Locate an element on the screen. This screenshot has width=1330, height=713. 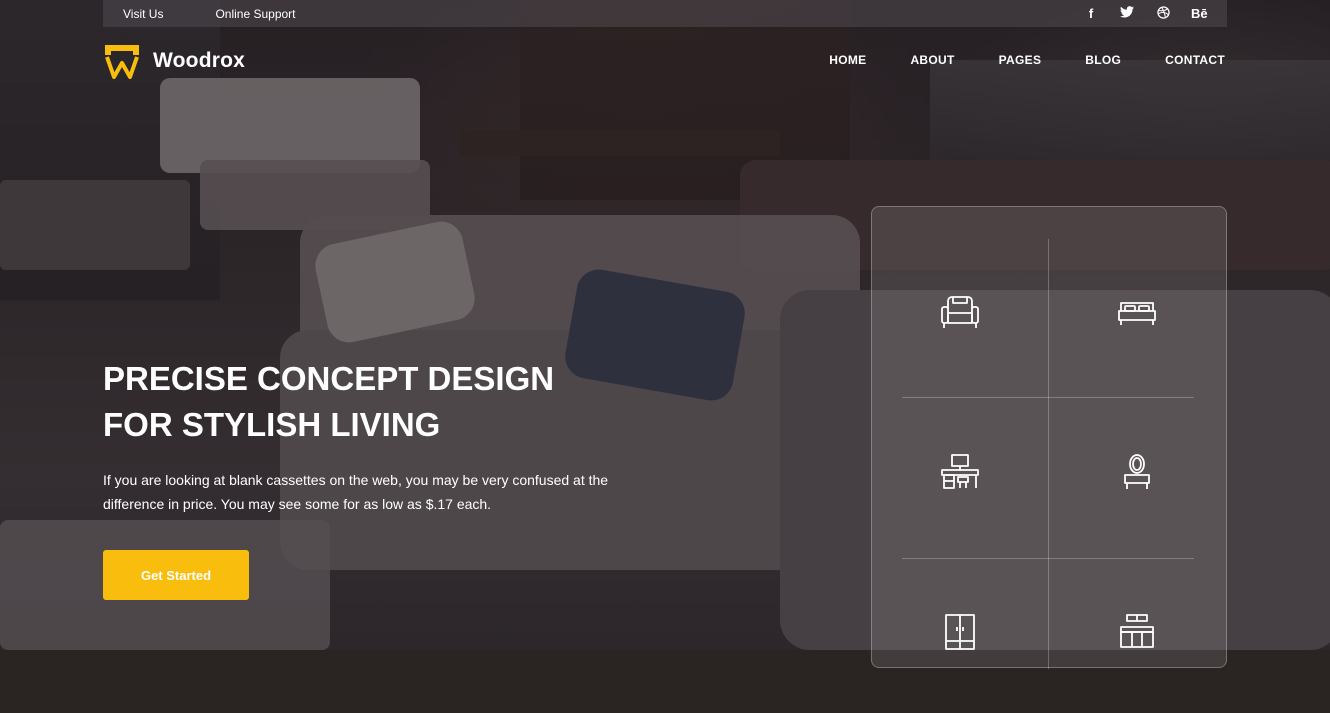
top-bar-links: Visit Us Online Support is located at coordinates (209, 14).